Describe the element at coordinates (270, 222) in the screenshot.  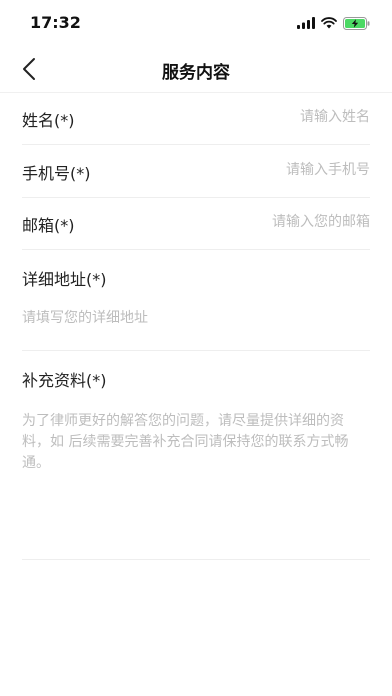
I see `email-input` at that location.